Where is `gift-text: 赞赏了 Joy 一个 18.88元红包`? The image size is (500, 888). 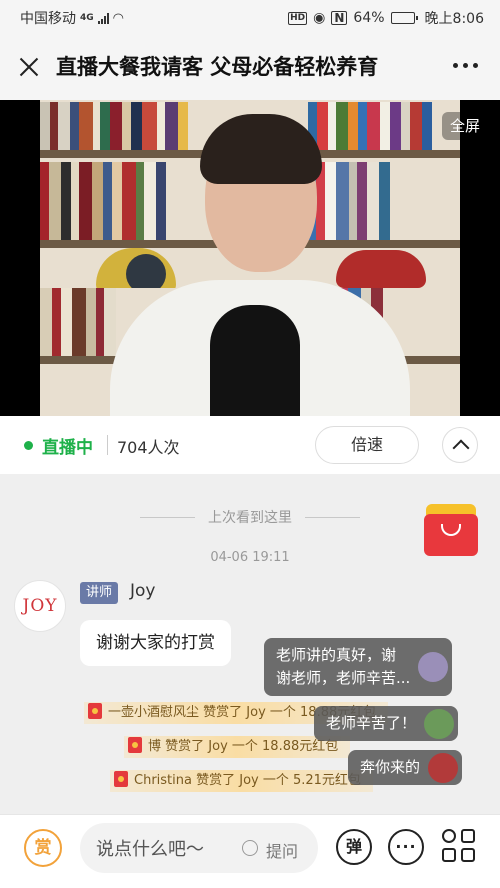
gift-text: 赞赏了 Joy 一个 18.88元红包 is located at coordinates (252, 746).